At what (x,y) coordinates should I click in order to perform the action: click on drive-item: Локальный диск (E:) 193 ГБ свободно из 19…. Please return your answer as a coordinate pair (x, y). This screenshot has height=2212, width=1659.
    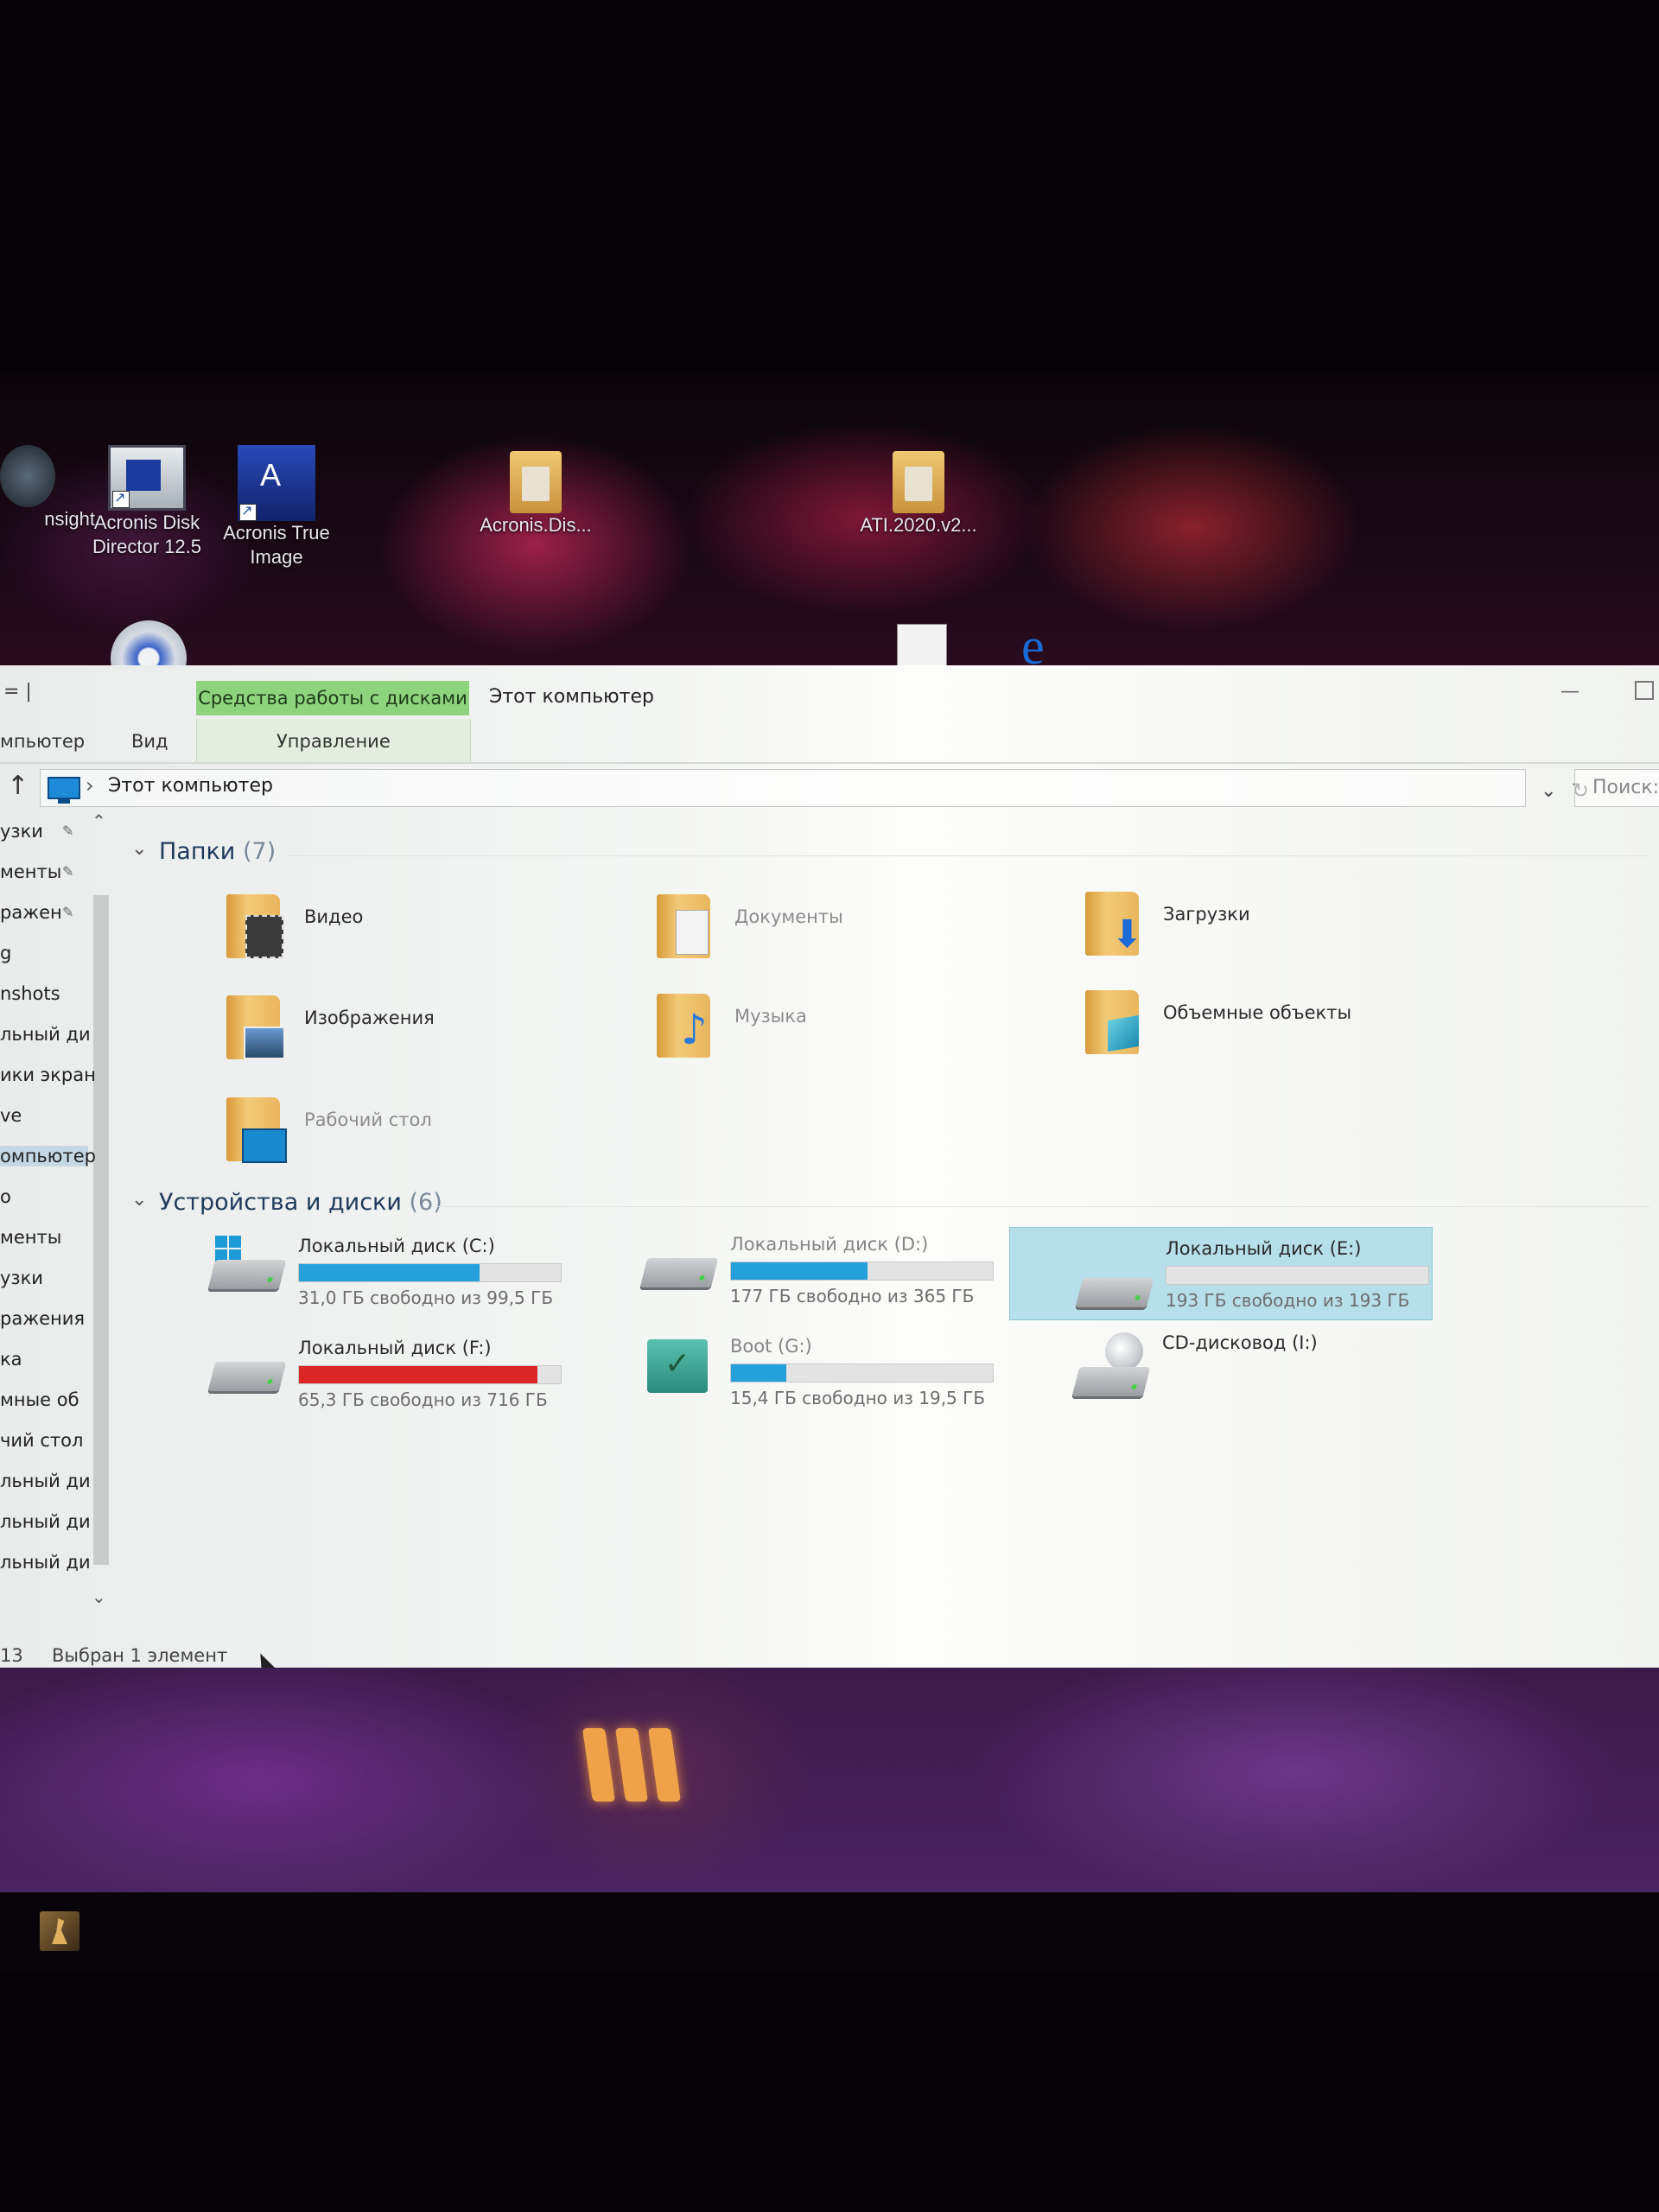
    Looking at the image, I should click on (1221, 1273).